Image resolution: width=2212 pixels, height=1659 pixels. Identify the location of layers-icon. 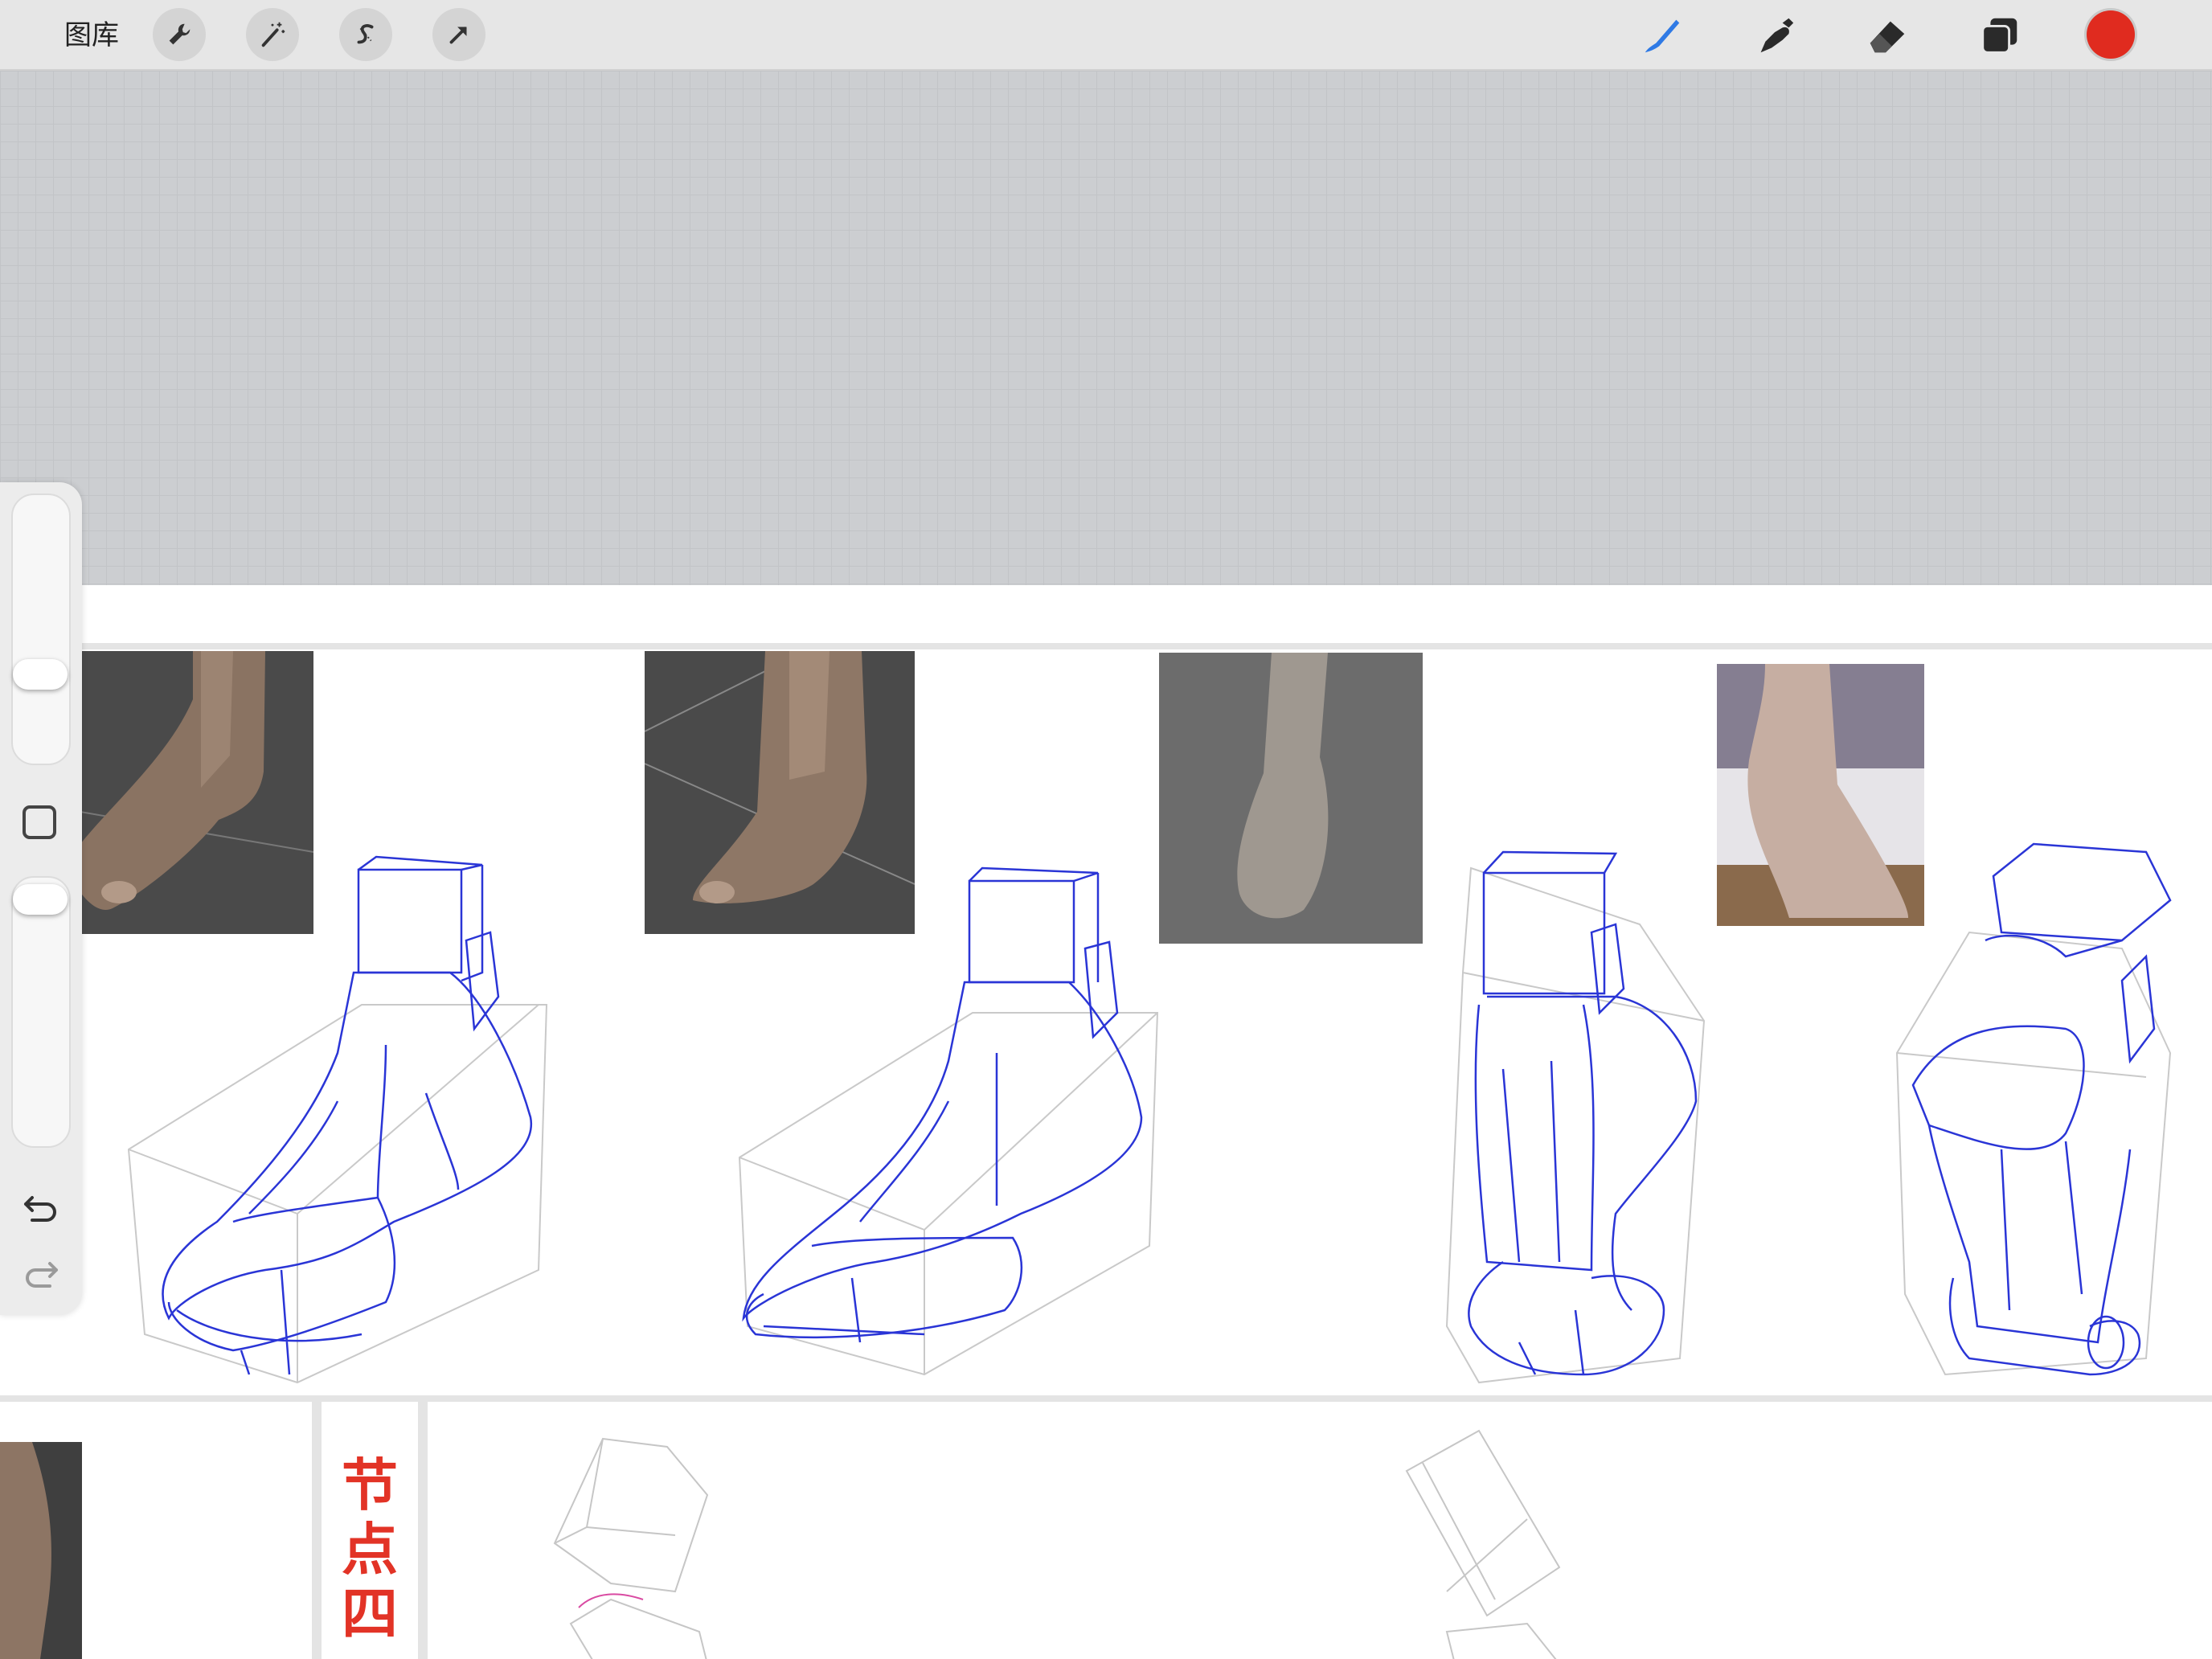
(1999, 36).